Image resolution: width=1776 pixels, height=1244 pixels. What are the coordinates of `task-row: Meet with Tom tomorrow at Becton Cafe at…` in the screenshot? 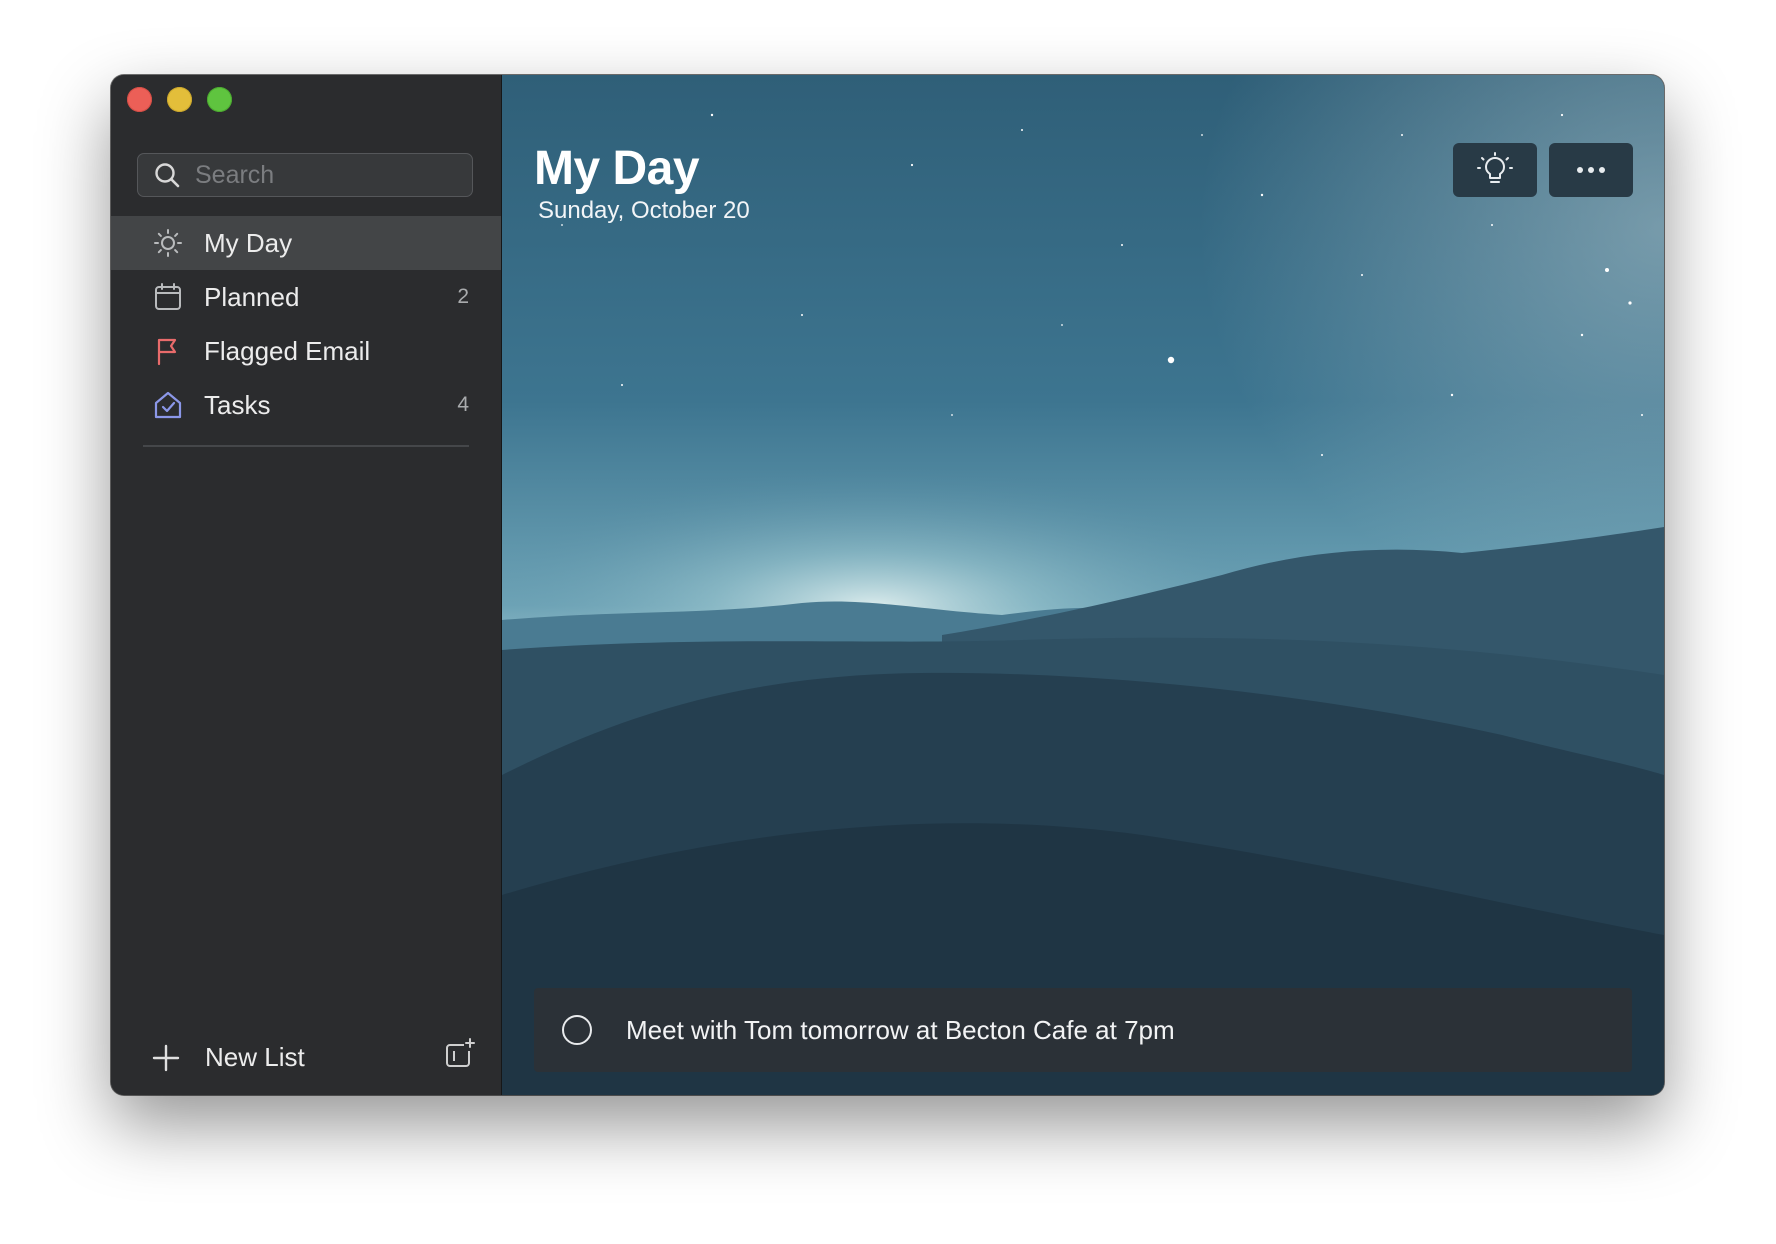 It's located at (1083, 1030).